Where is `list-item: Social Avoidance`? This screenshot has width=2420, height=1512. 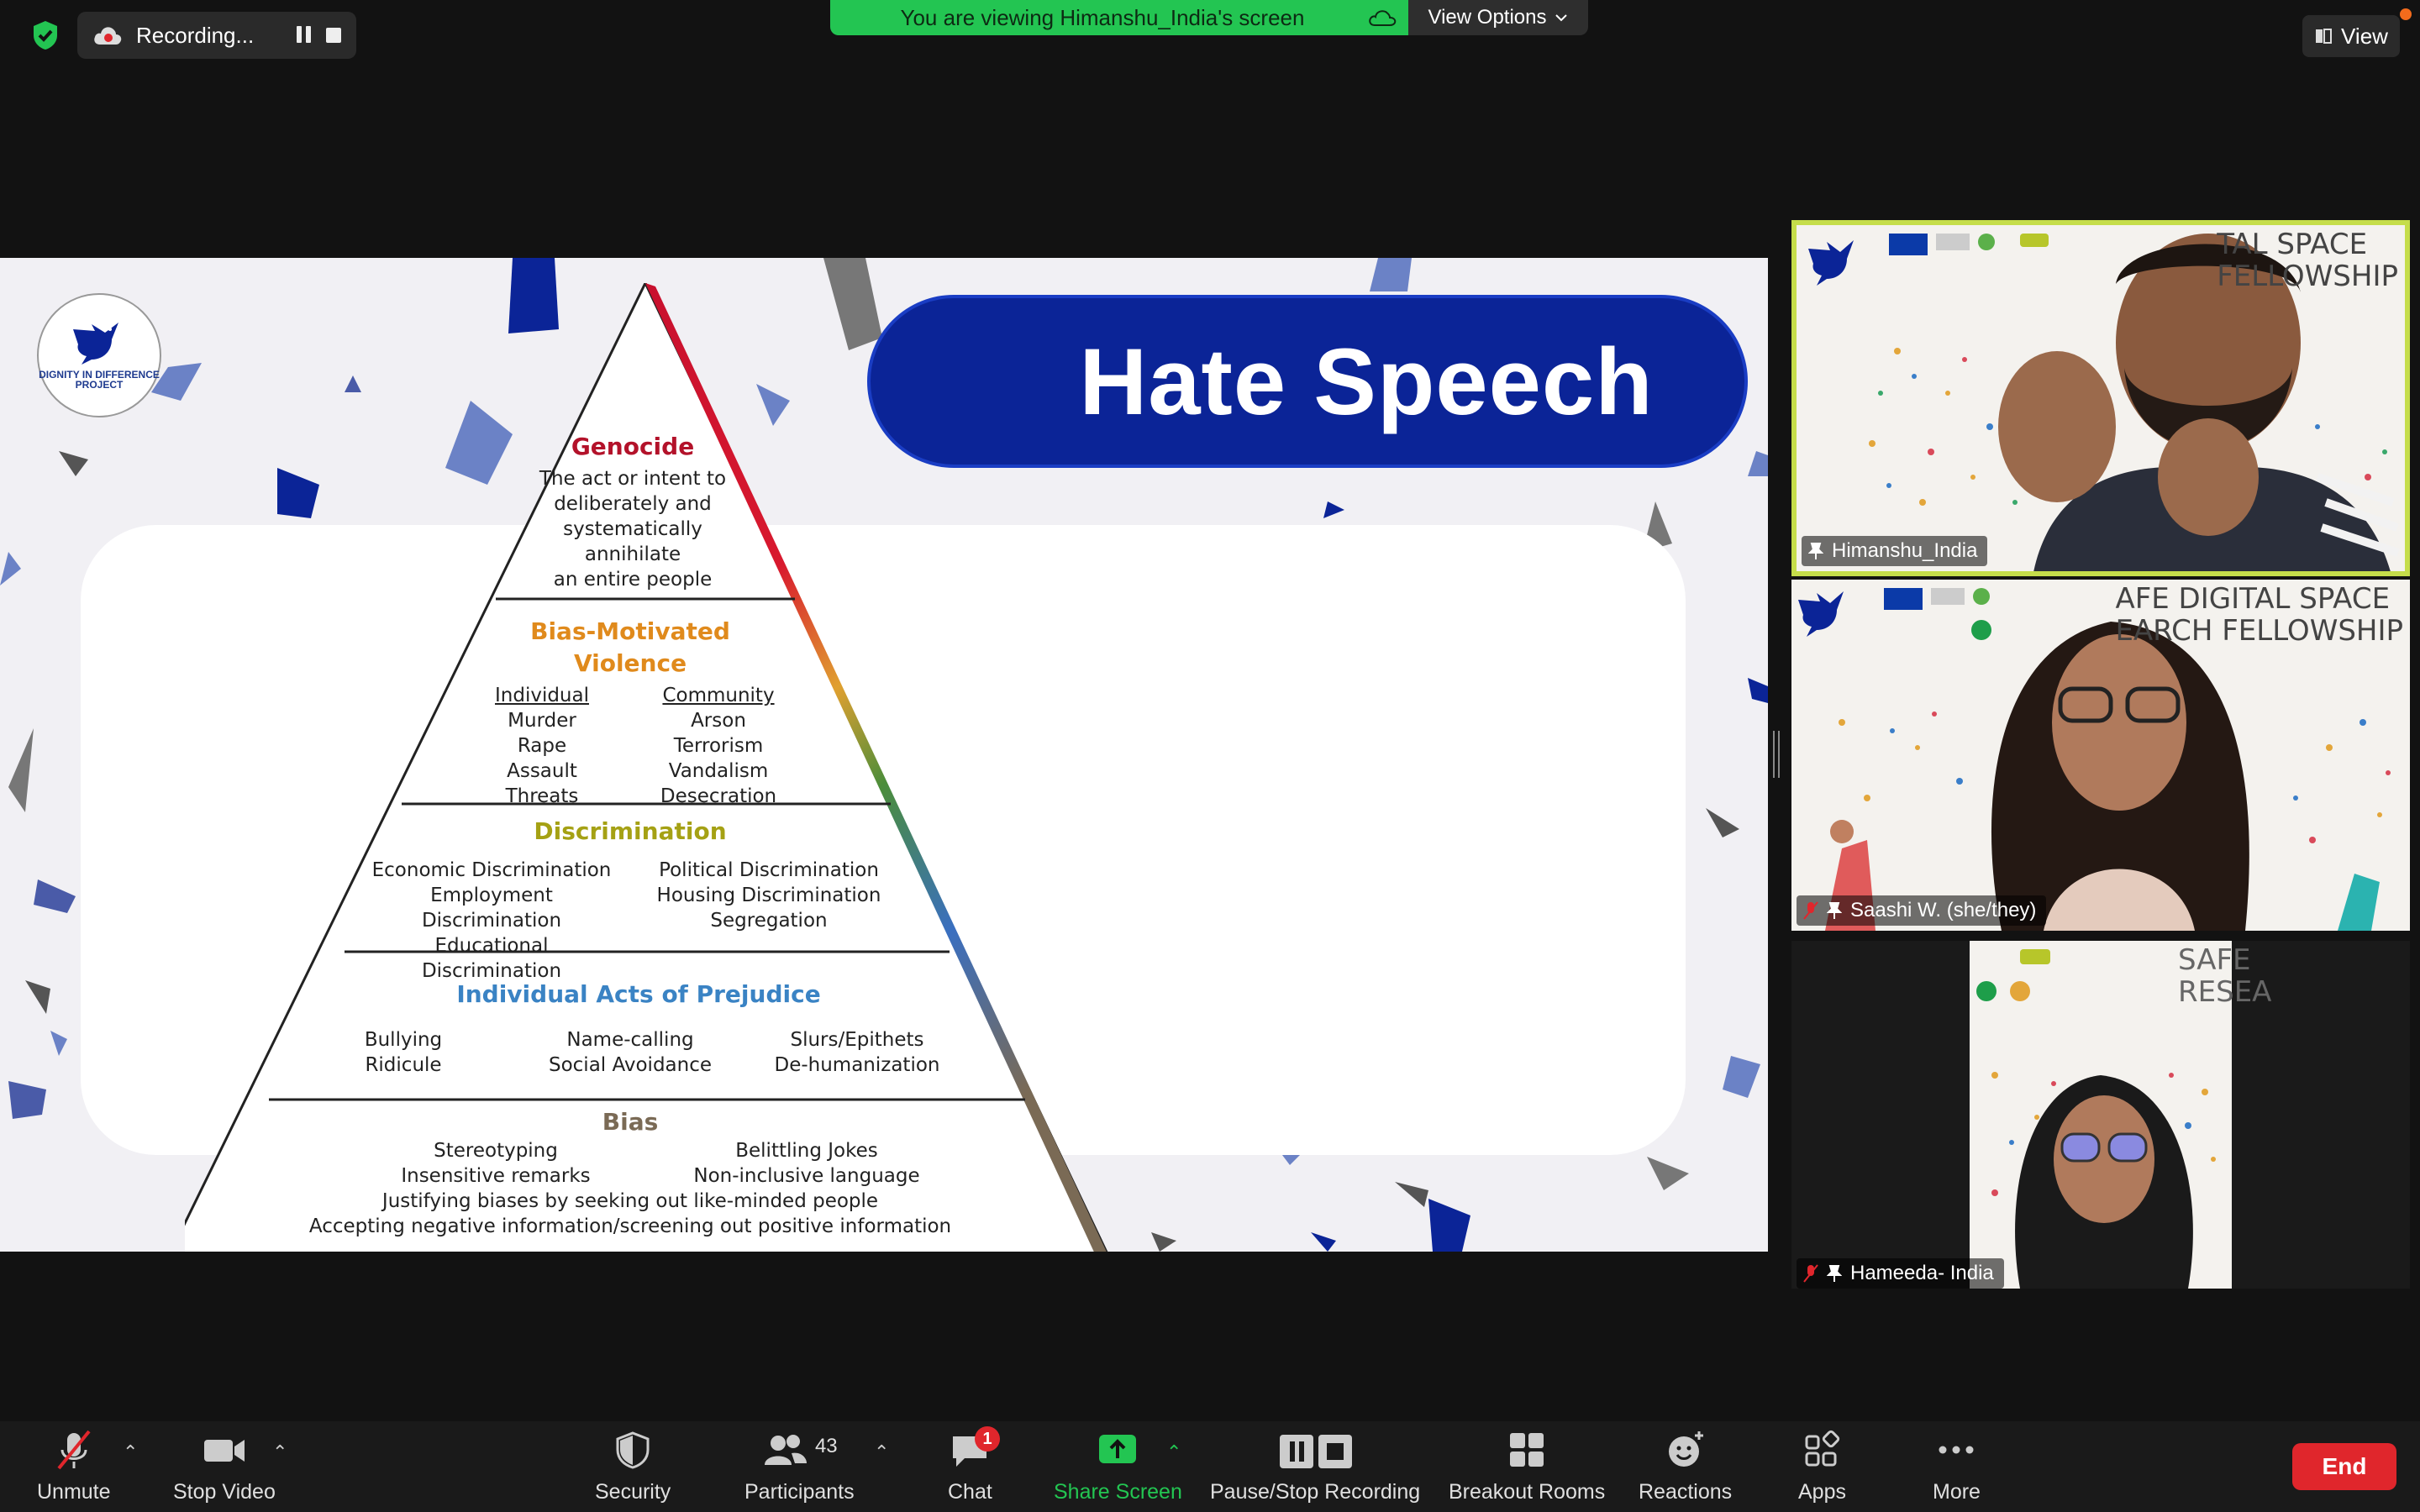 list-item: Social Avoidance is located at coordinates (630, 1065).